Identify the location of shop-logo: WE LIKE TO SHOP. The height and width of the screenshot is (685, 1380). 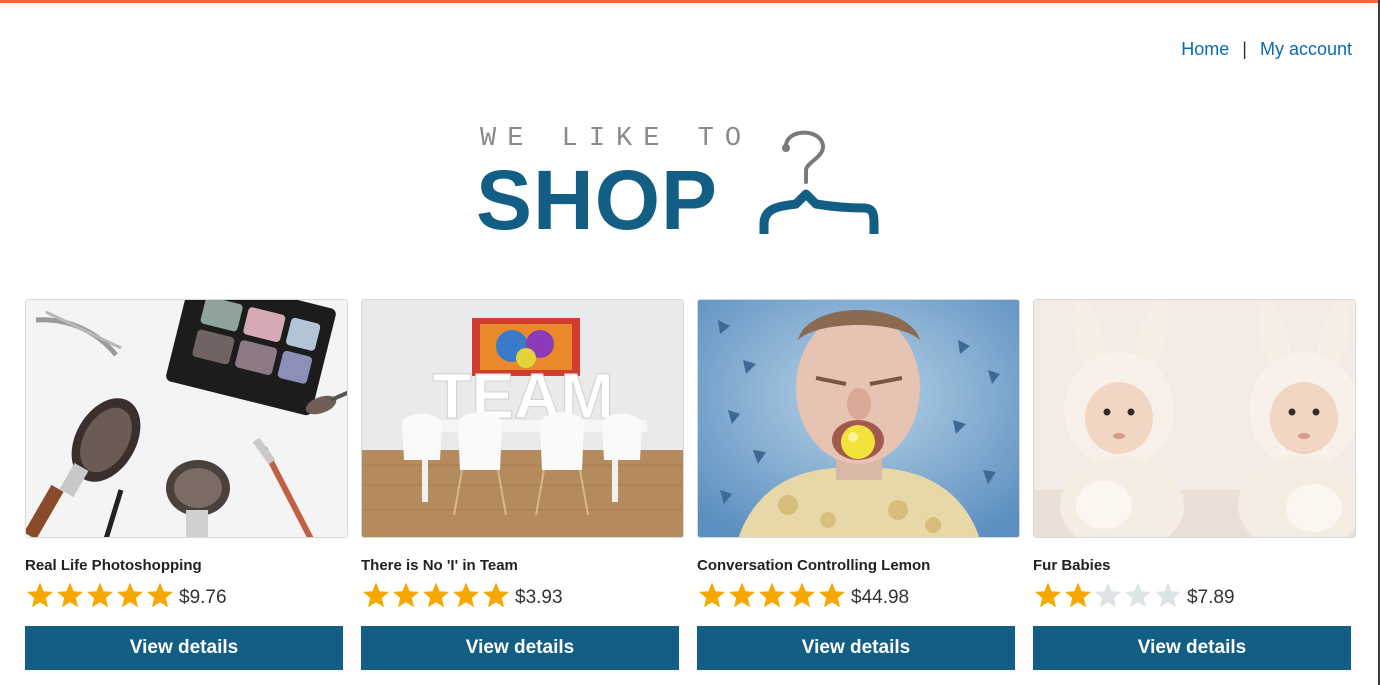
(692, 182).